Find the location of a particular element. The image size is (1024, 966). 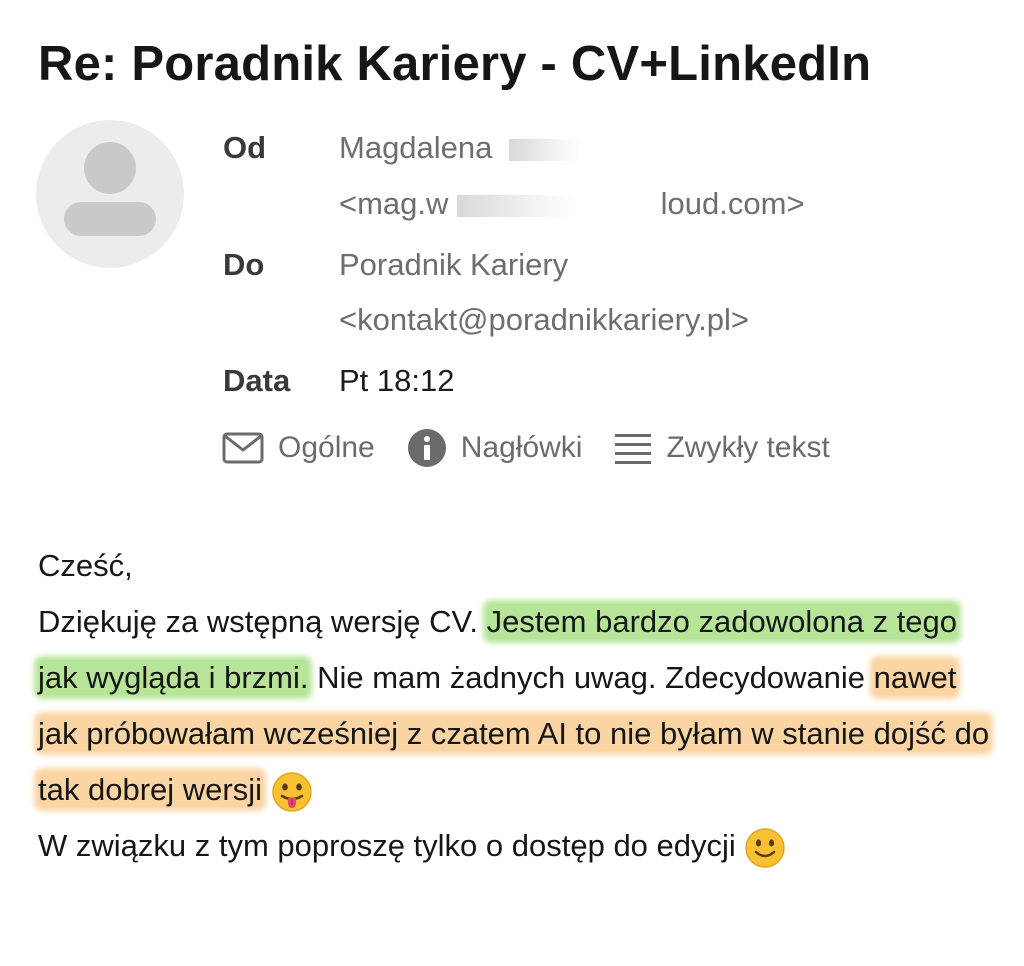

sender-avatar is located at coordinates (110, 194).